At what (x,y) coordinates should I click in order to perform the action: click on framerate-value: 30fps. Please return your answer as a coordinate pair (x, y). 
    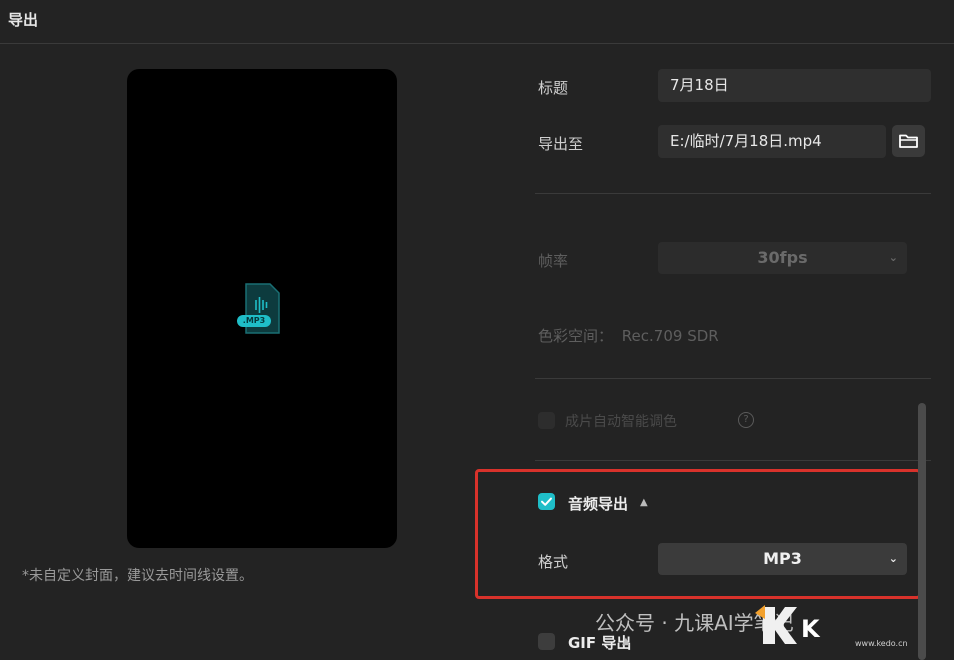
    Looking at the image, I should click on (782, 257).